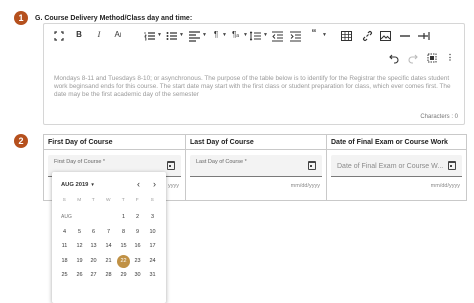 The width and height of the screenshot is (474, 303). What do you see at coordinates (79, 275) in the screenshot?
I see `calendar-day: 26` at bounding box center [79, 275].